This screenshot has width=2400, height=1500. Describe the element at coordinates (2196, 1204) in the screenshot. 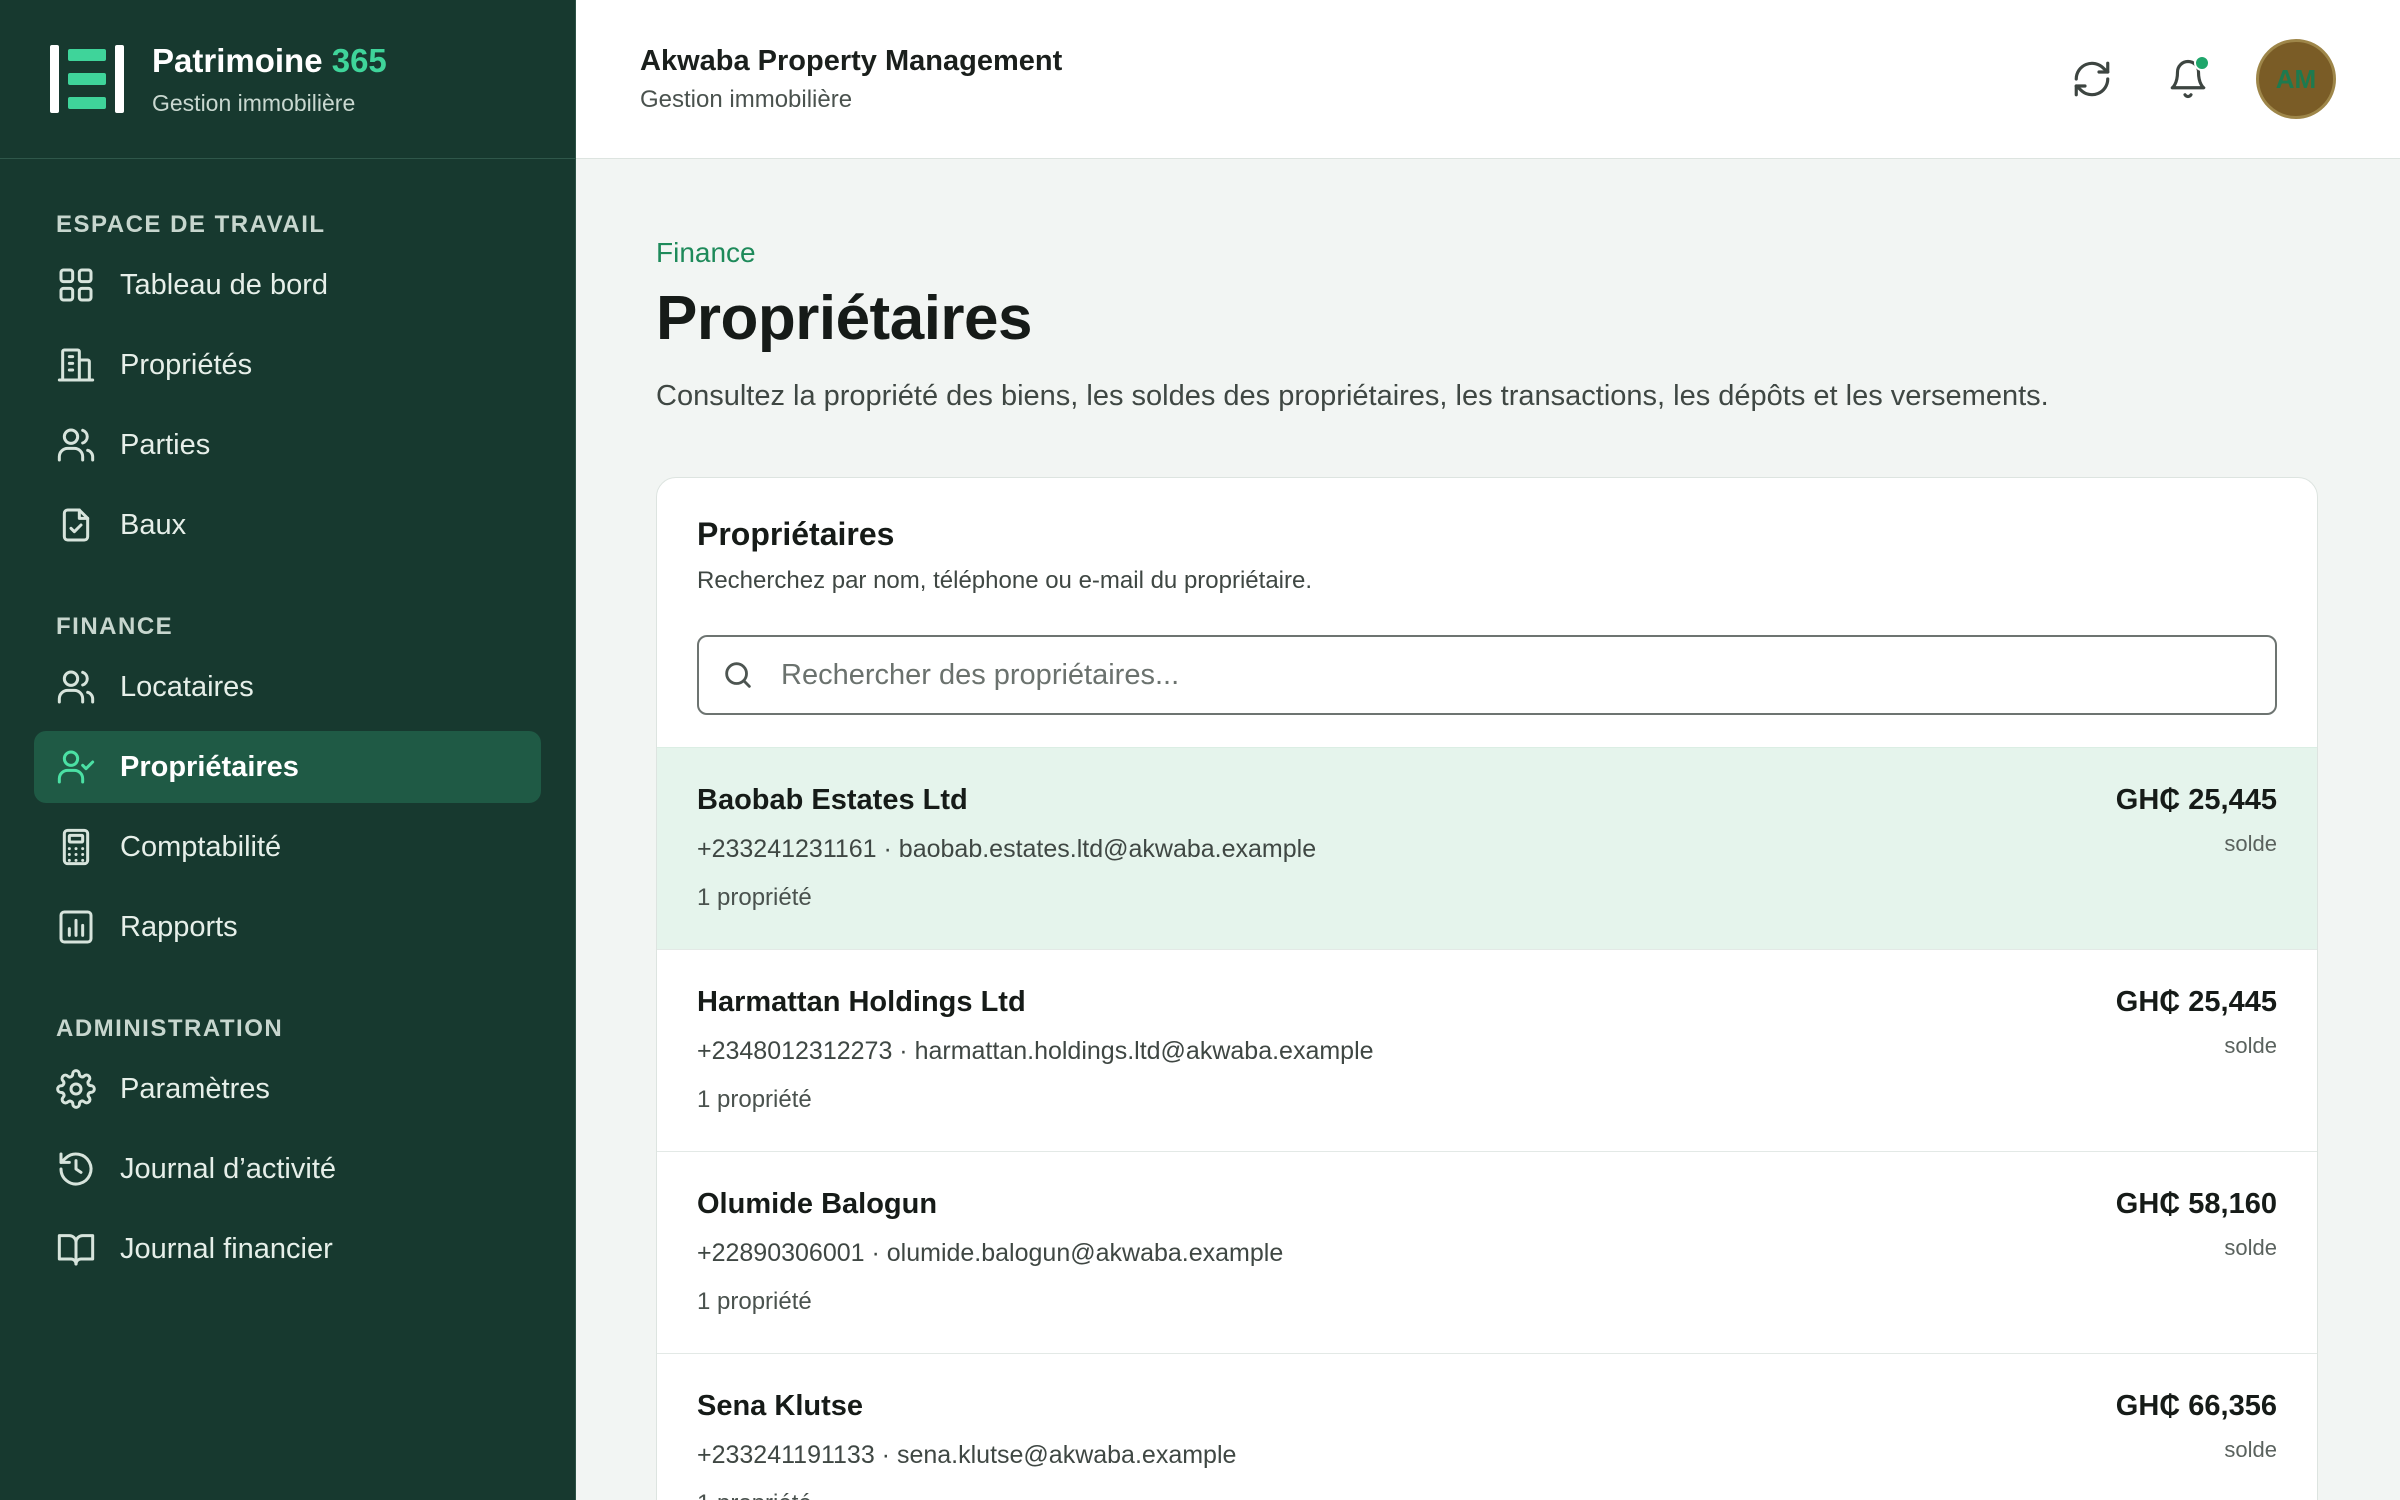

I see `owner-balance: GH₵ 58,160` at that location.